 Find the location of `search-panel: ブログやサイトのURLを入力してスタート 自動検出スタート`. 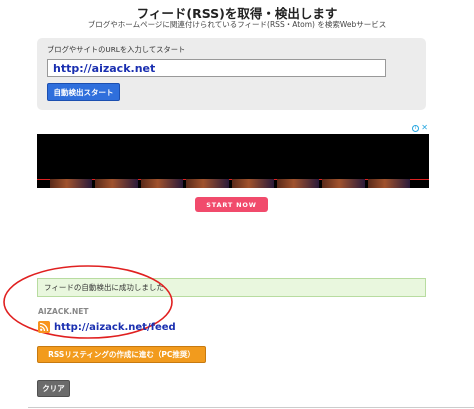

search-panel: ブログやサイトのURLを入力してスタート 自動検出スタート is located at coordinates (231, 74).